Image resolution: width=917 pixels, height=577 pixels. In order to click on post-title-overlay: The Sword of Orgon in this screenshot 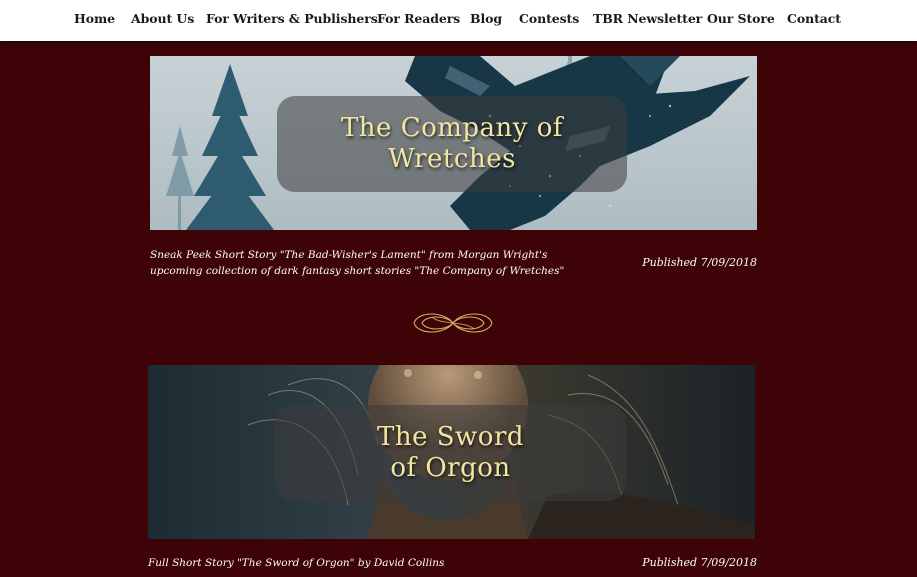, I will do `click(450, 453)`.